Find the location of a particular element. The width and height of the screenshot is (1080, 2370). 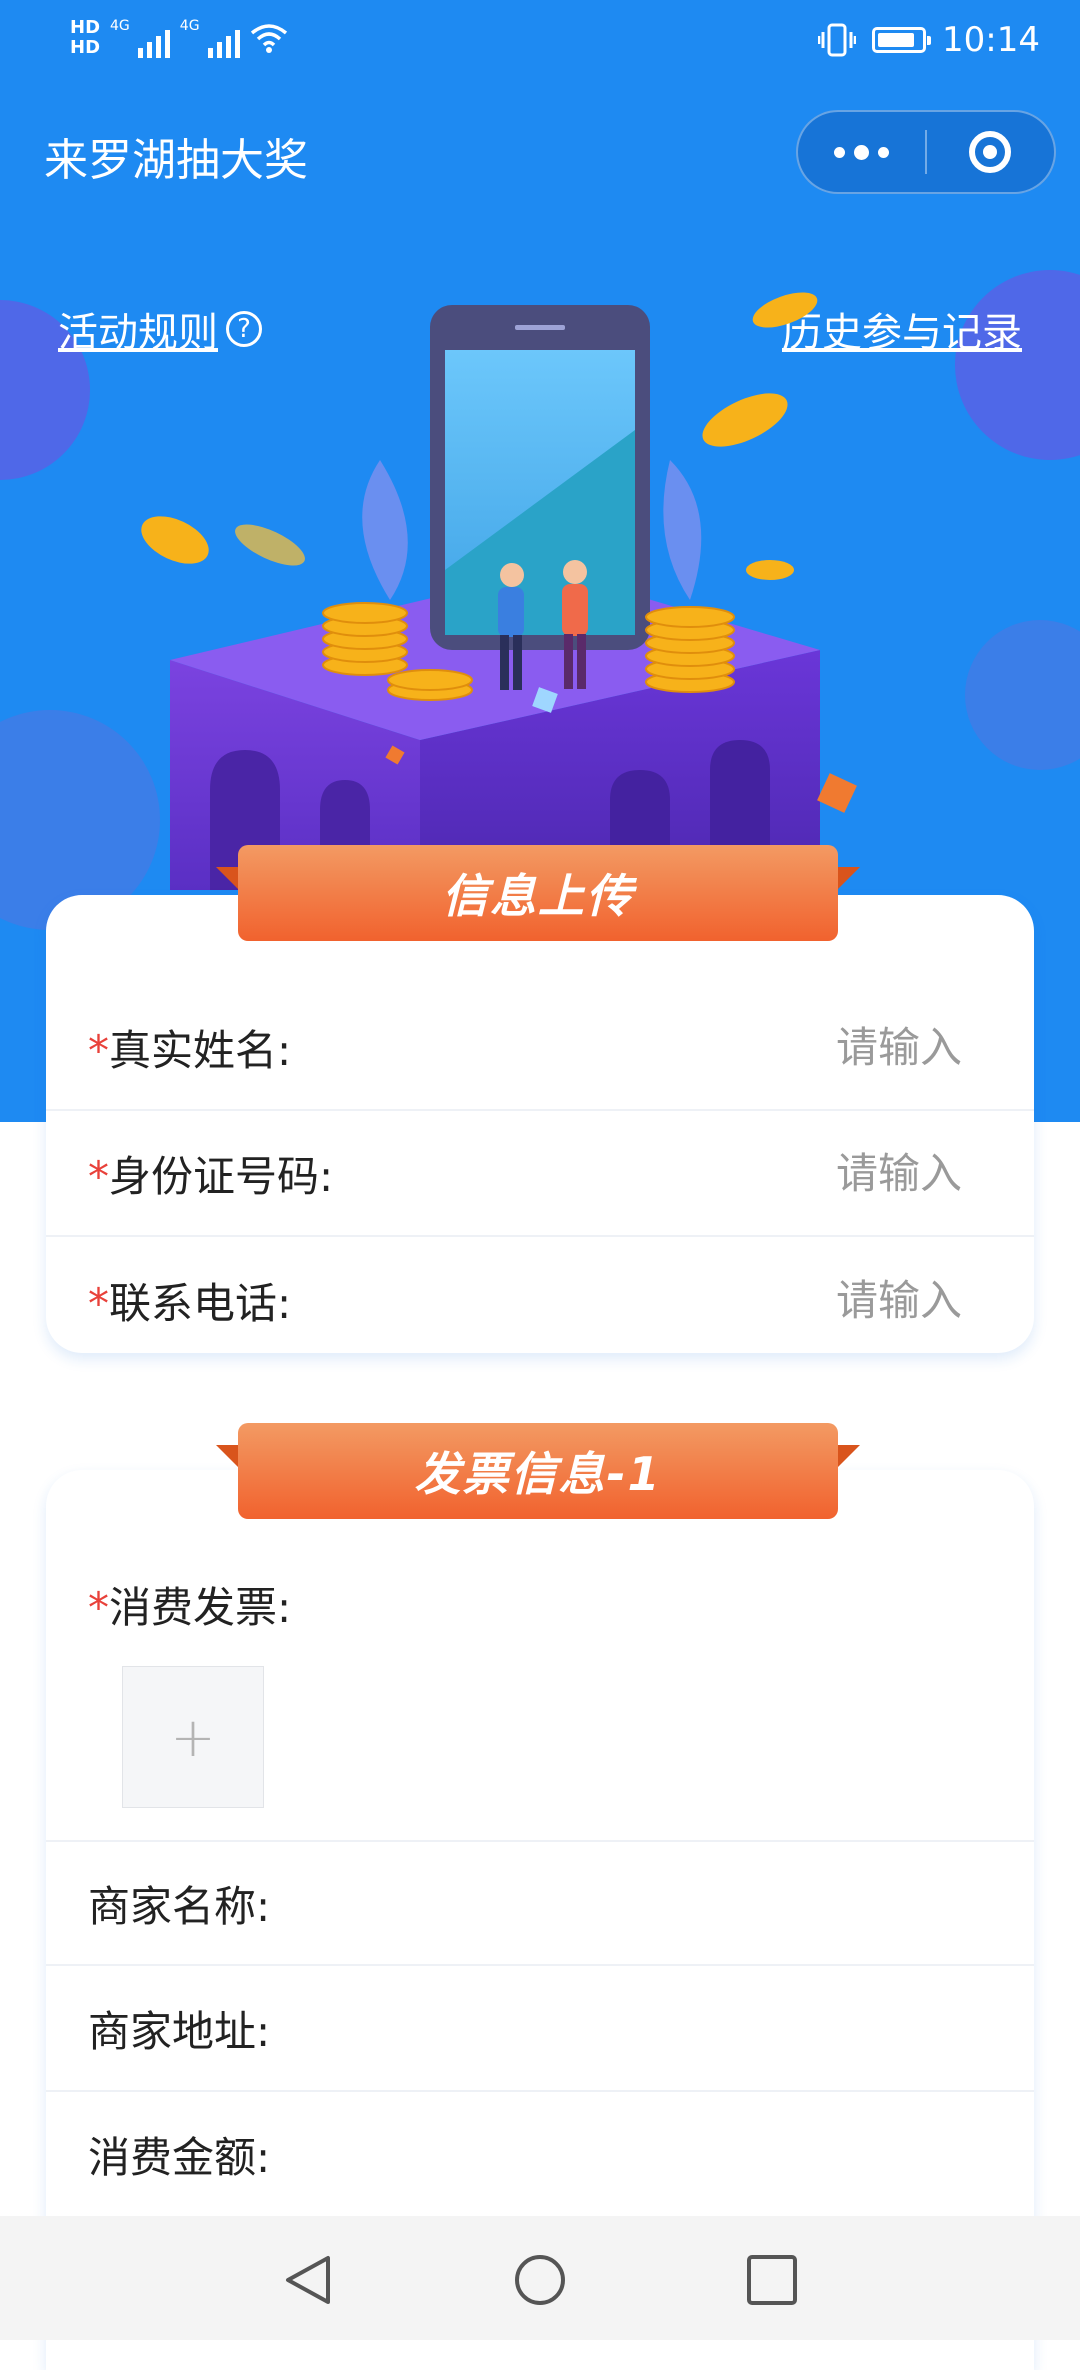

real-name-label-text: 真实姓名: is located at coordinates (200, 1050).